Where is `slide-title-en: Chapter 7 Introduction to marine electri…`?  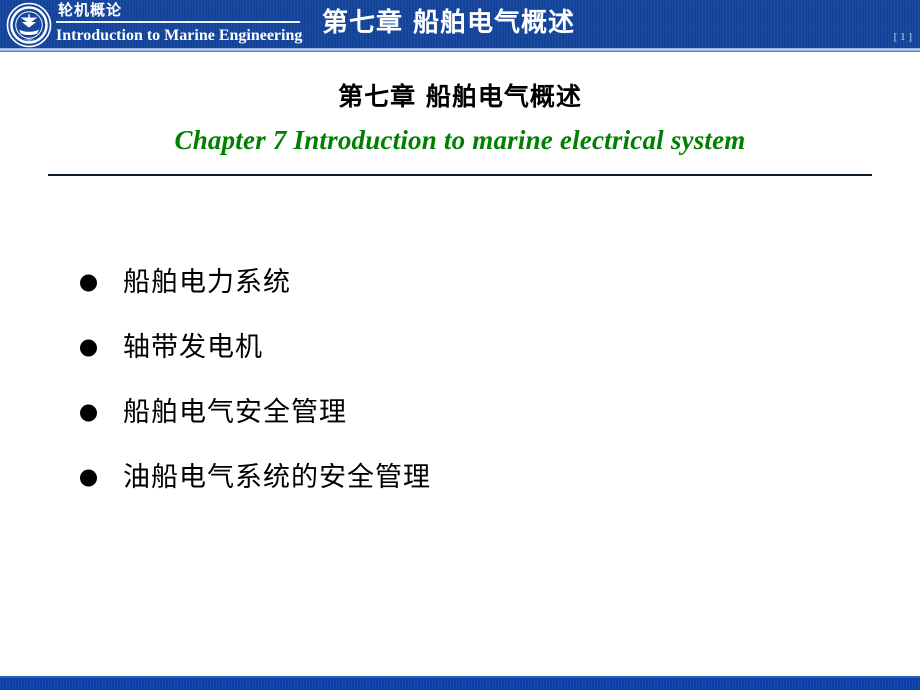
slide-title-en: Chapter 7 Introduction to marine electri… is located at coordinates (460, 140).